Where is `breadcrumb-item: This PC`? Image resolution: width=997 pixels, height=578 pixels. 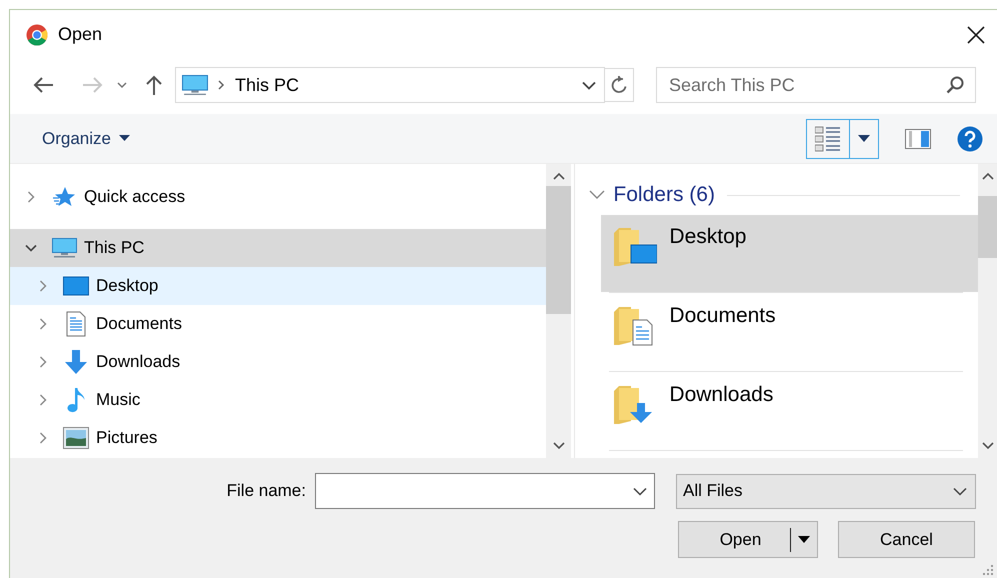 breadcrumb-item: This PC is located at coordinates (267, 85).